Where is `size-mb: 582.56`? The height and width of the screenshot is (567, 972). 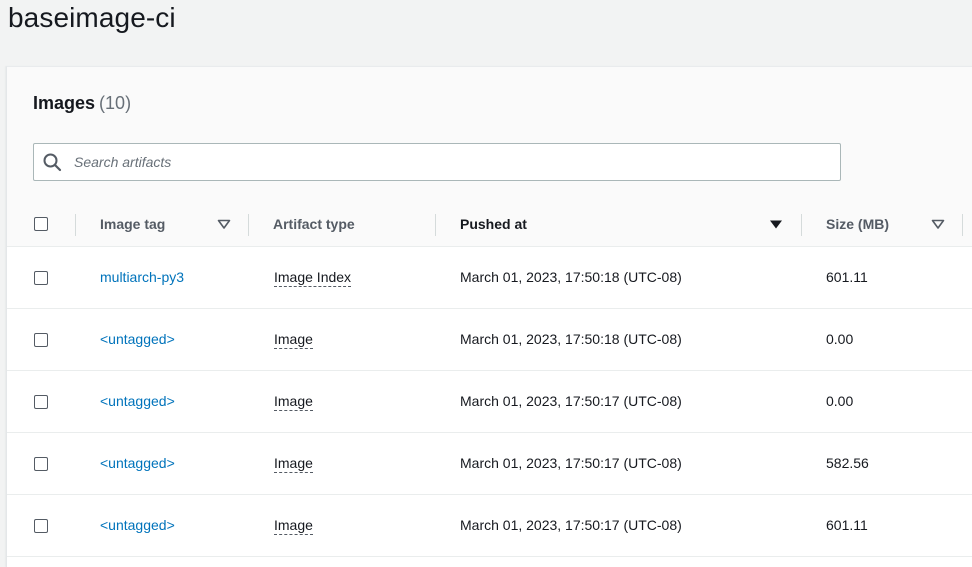 size-mb: 582.56 is located at coordinates (847, 463).